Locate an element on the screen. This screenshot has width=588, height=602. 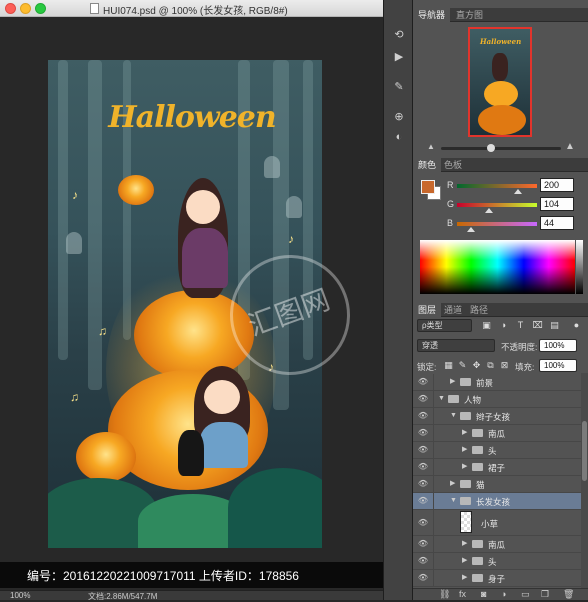
actions-icon: ▶ is located at coordinates (399, 57).